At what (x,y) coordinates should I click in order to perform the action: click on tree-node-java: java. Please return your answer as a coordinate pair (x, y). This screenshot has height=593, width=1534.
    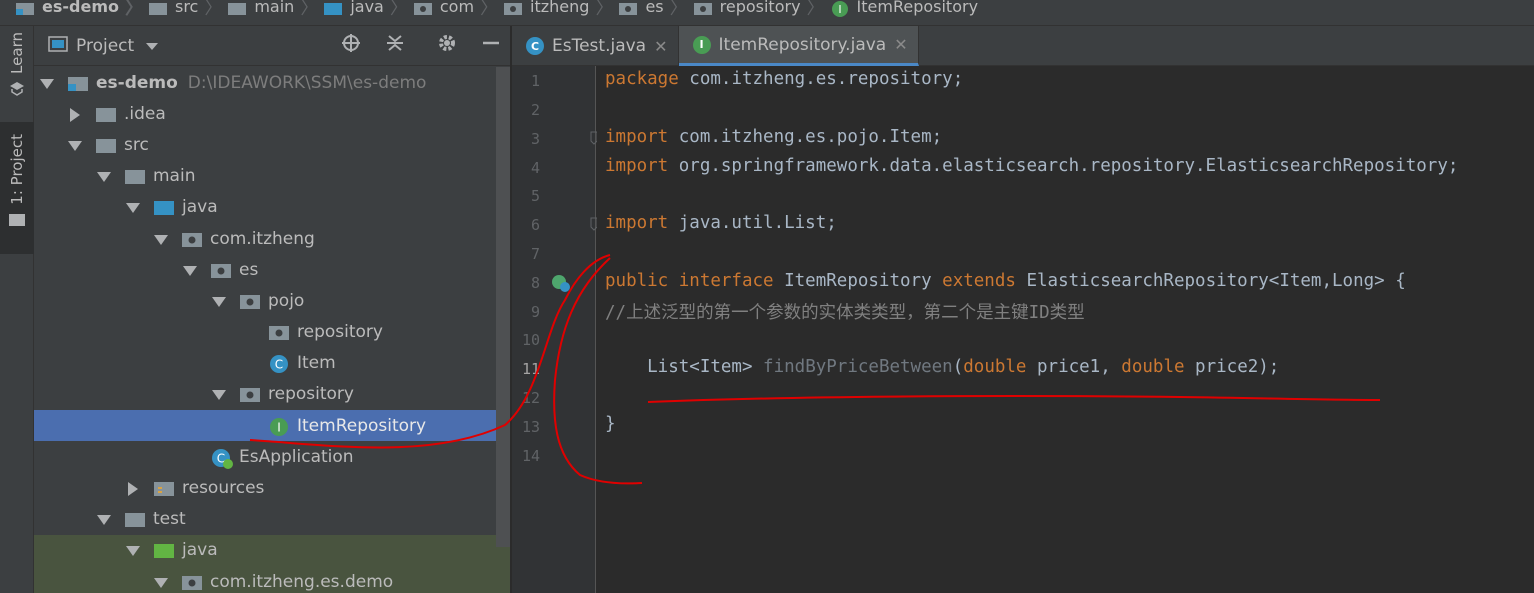
    Looking at the image, I should click on (272, 207).